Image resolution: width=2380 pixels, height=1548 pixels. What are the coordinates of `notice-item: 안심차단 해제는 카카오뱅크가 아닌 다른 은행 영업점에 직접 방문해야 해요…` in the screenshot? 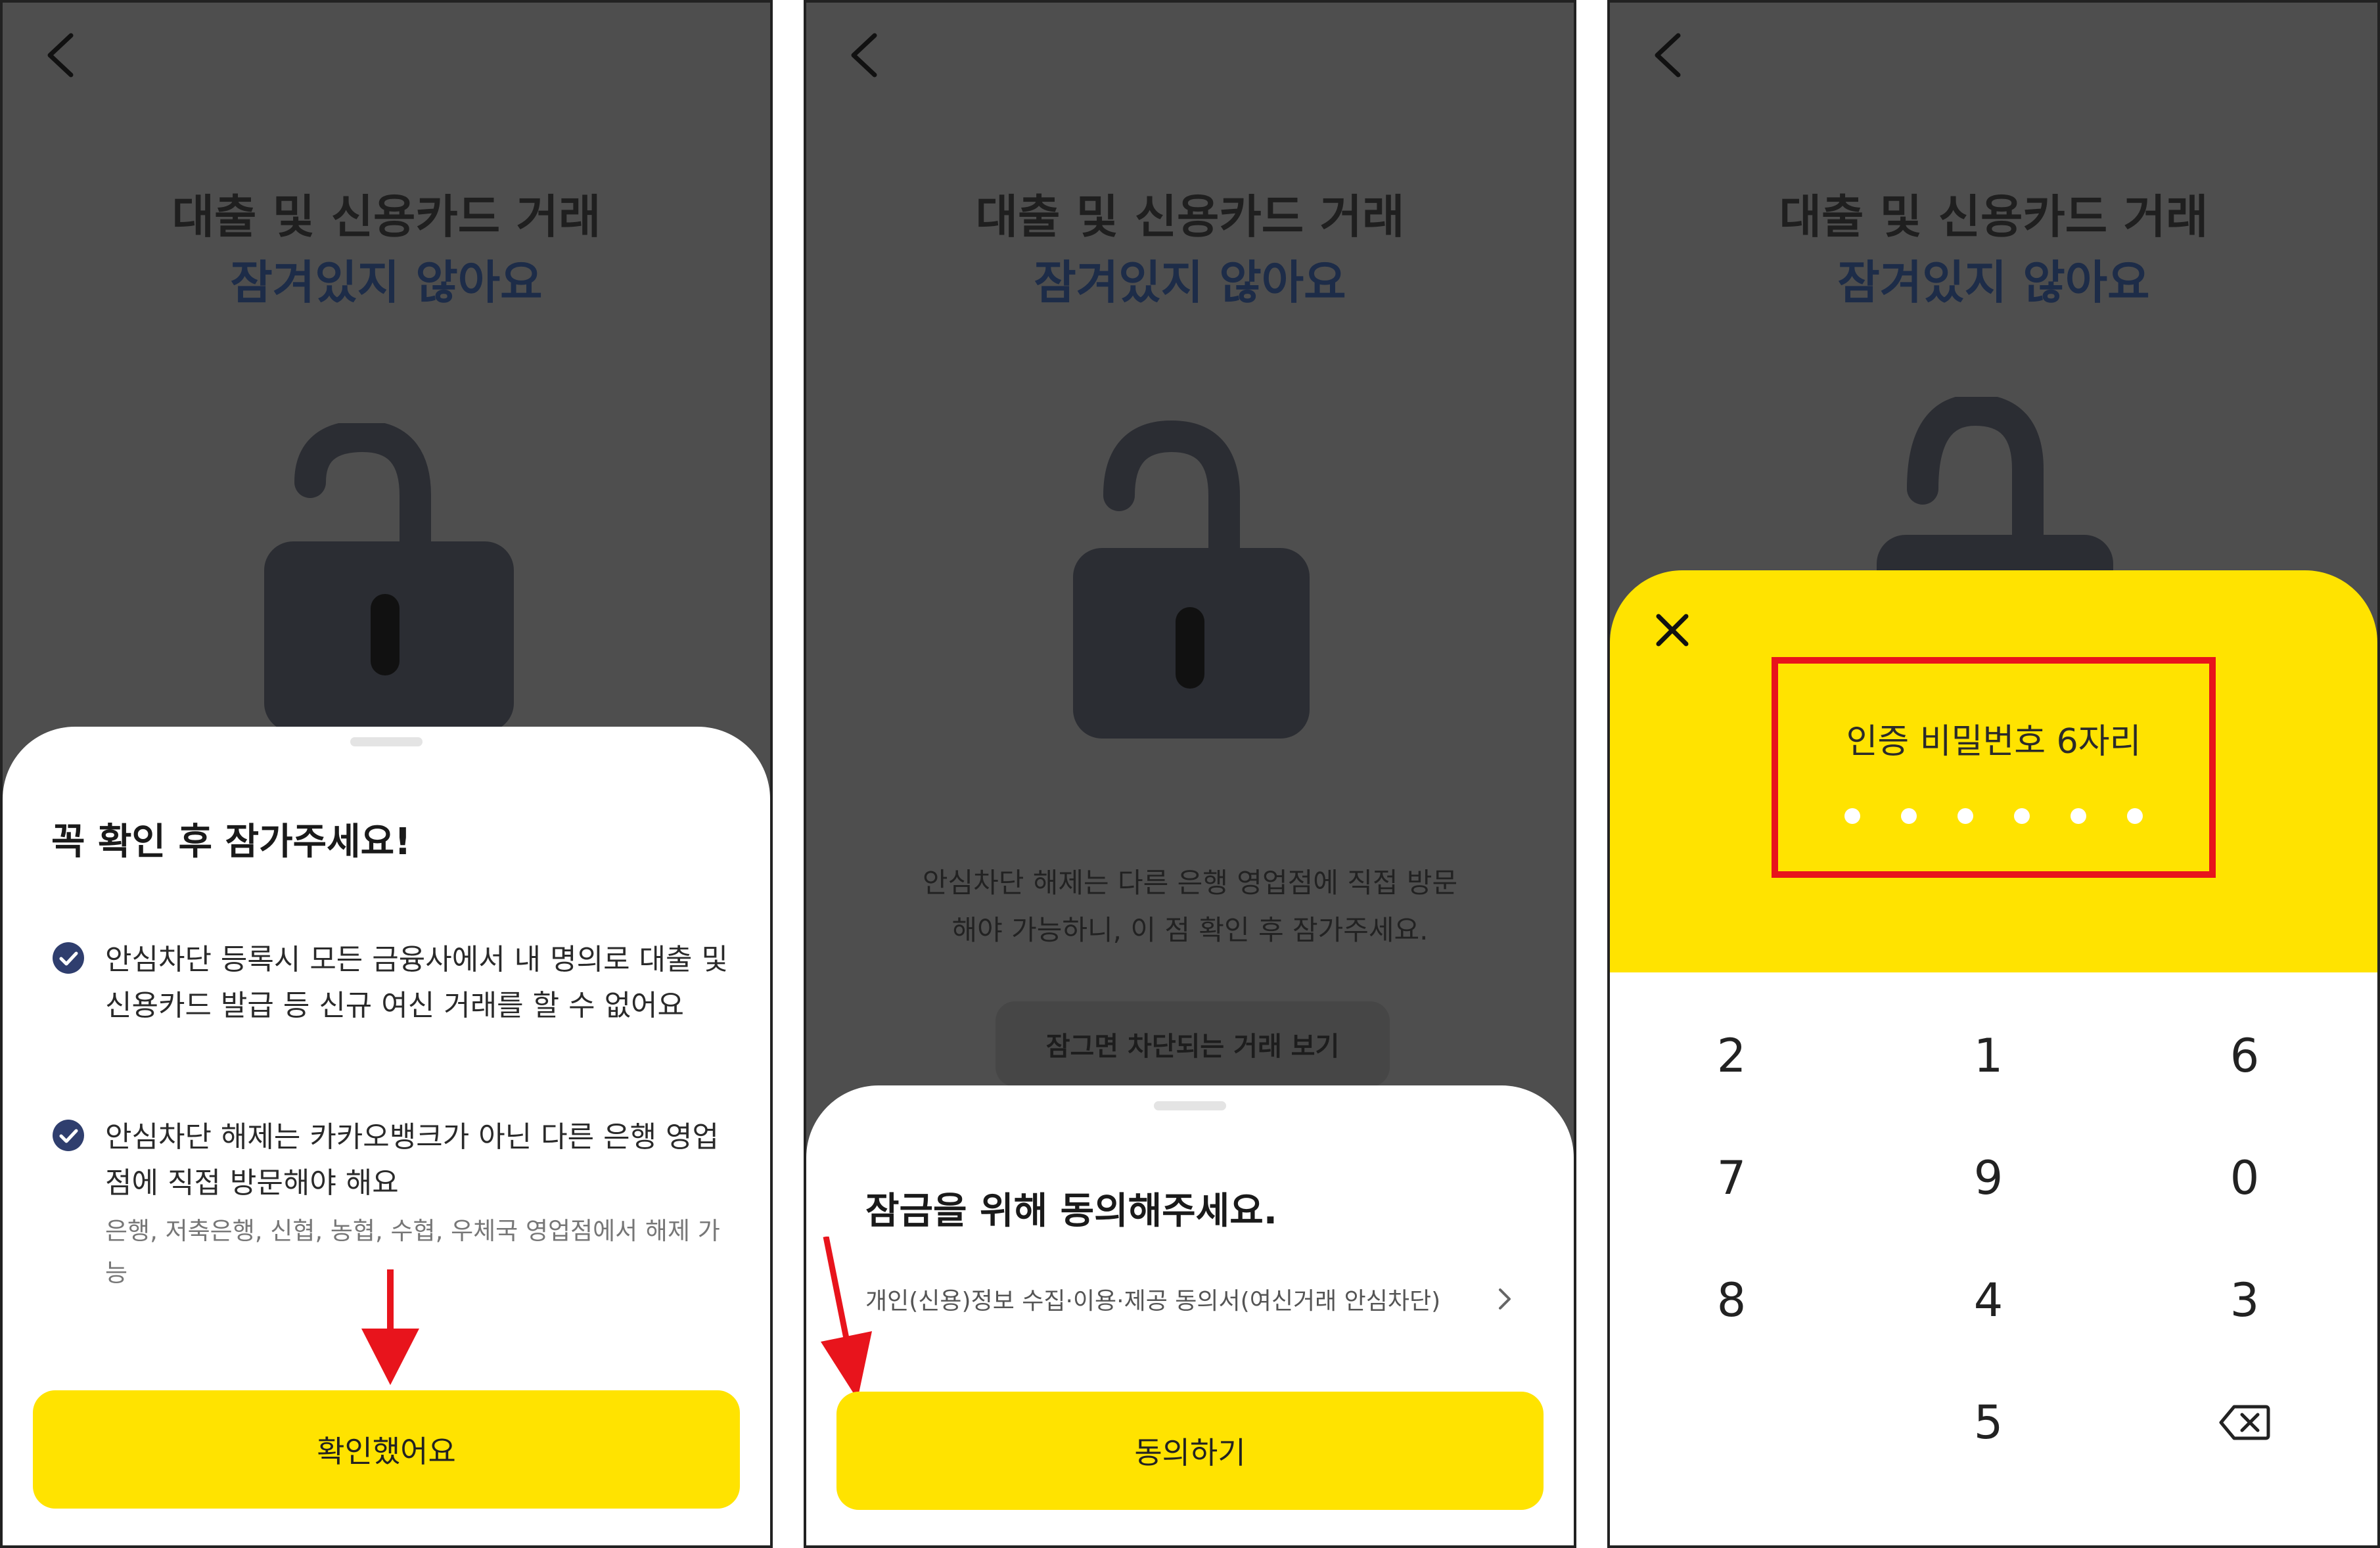 It's located at (391, 1204).